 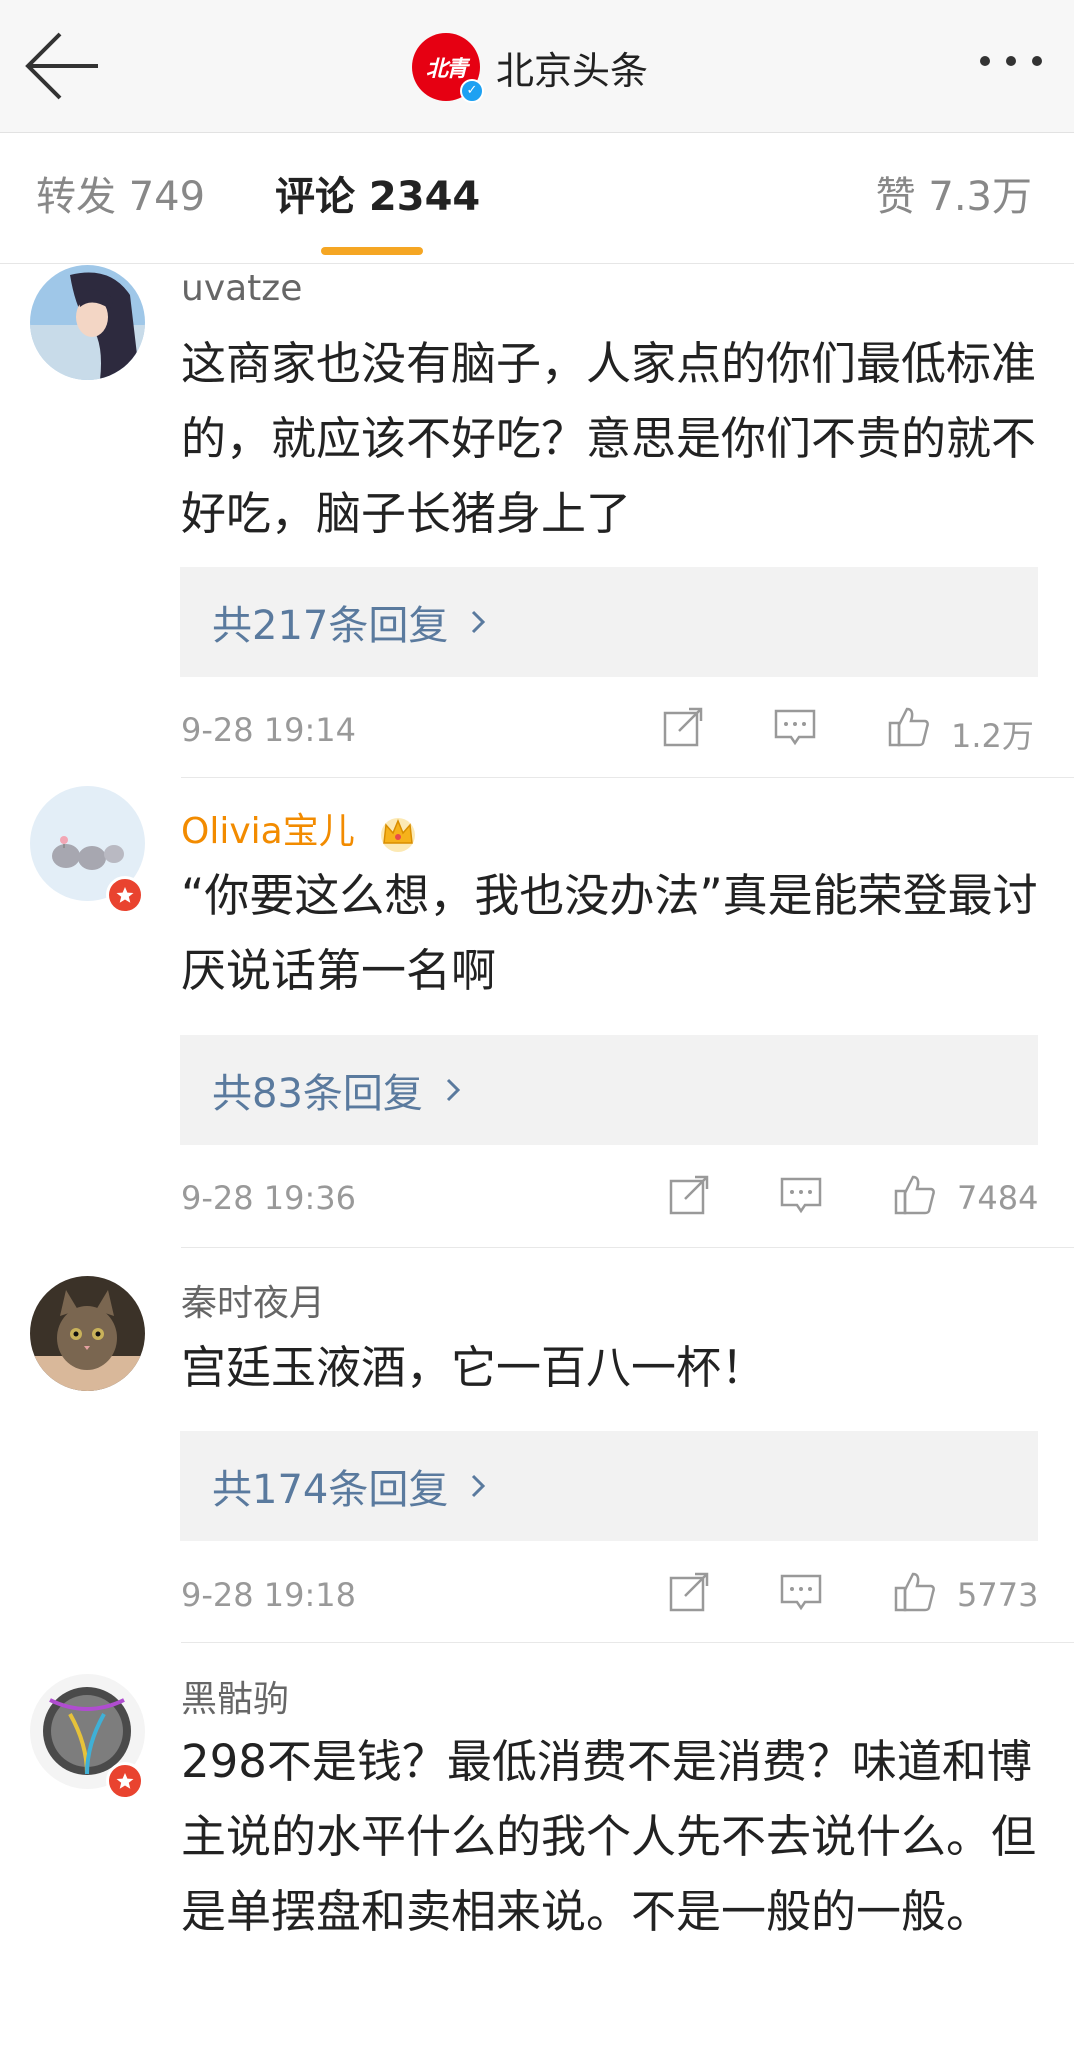 What do you see at coordinates (330, 1490) in the screenshot?
I see `replies-count: 共174条回复` at bounding box center [330, 1490].